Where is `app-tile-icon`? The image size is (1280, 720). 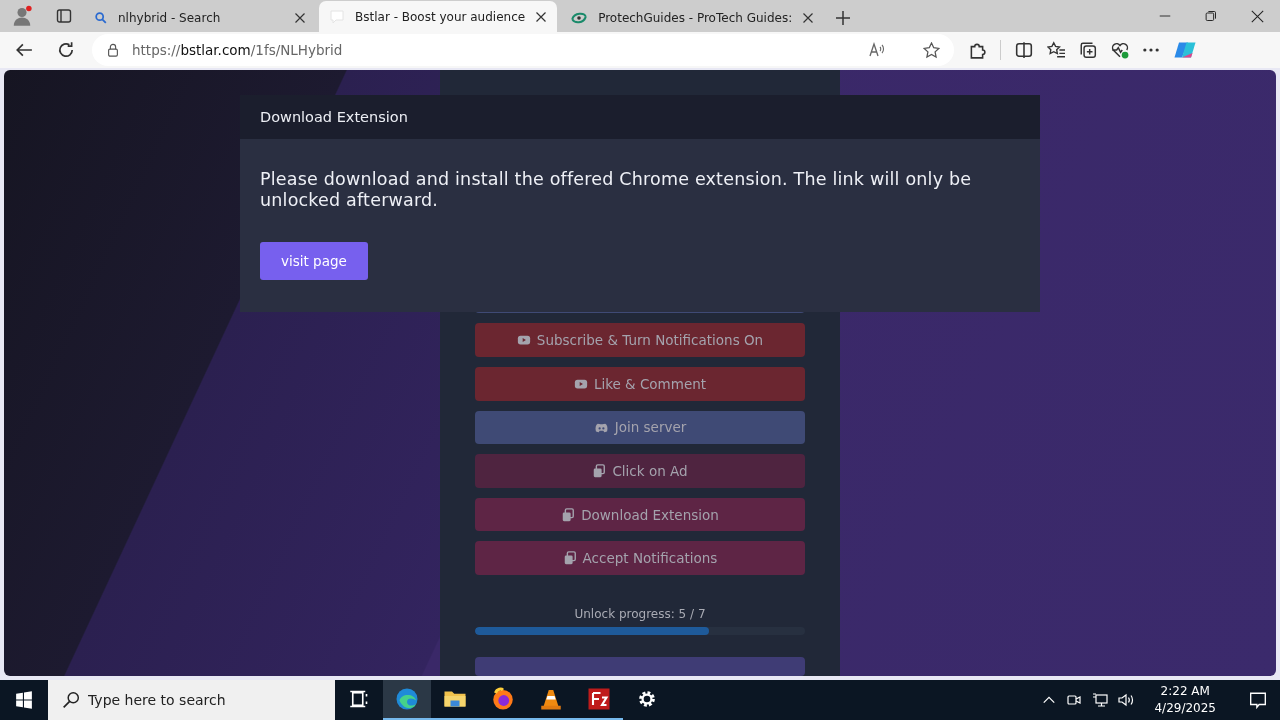
app-tile-icon is located at coordinates (599, 699).